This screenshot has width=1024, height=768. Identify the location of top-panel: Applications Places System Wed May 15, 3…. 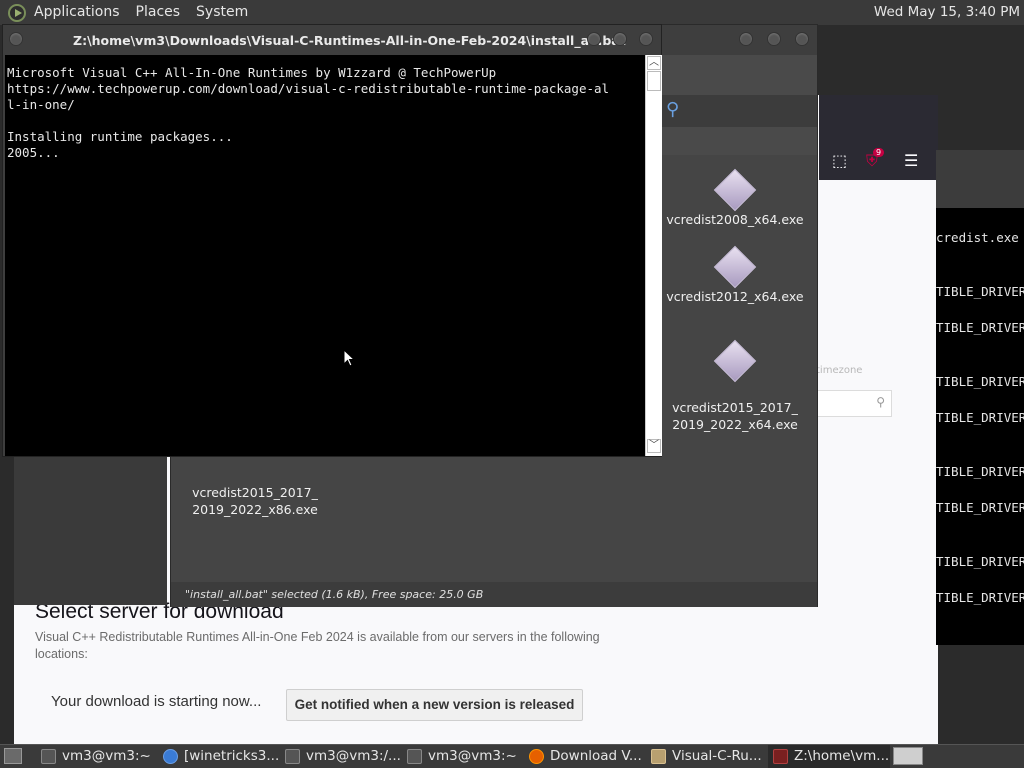
(512, 12).